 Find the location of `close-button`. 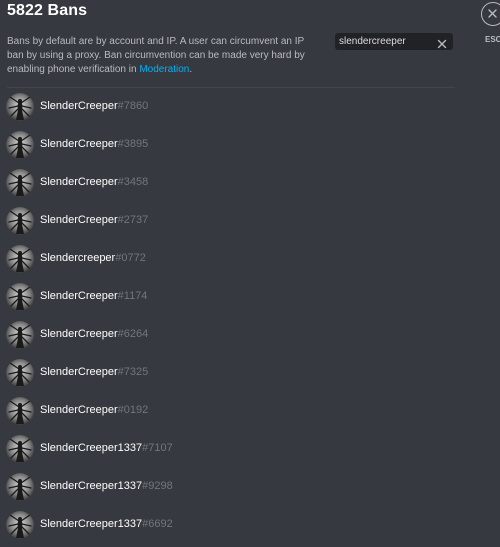

close-button is located at coordinates (490, 15).